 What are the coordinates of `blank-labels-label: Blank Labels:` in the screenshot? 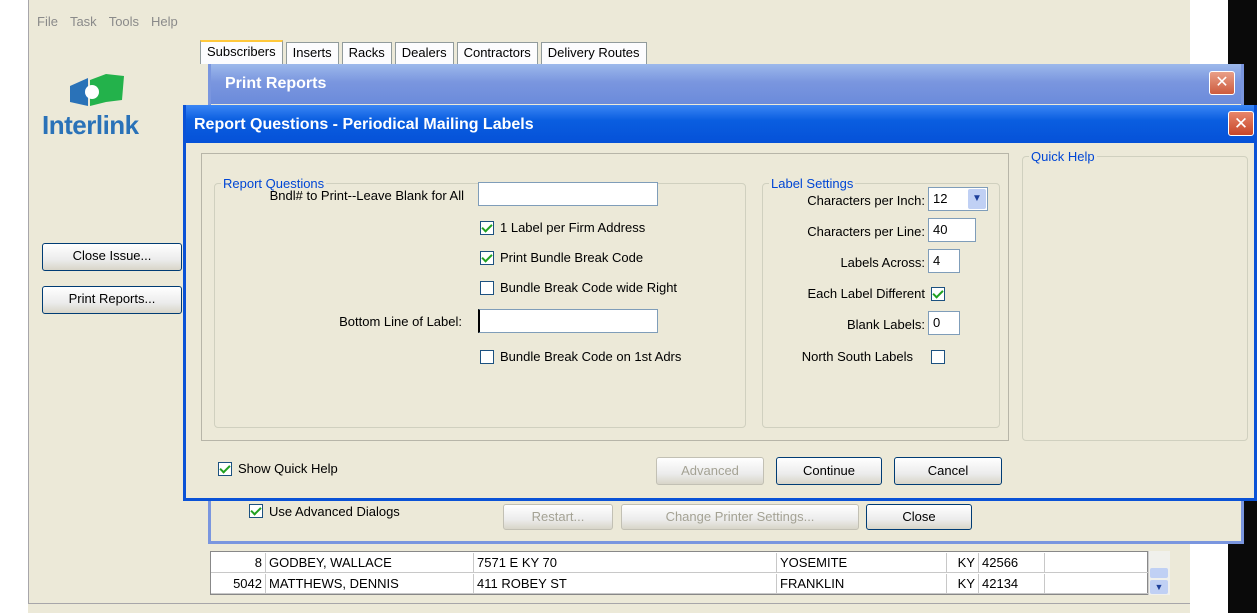 It's located at (885, 324).